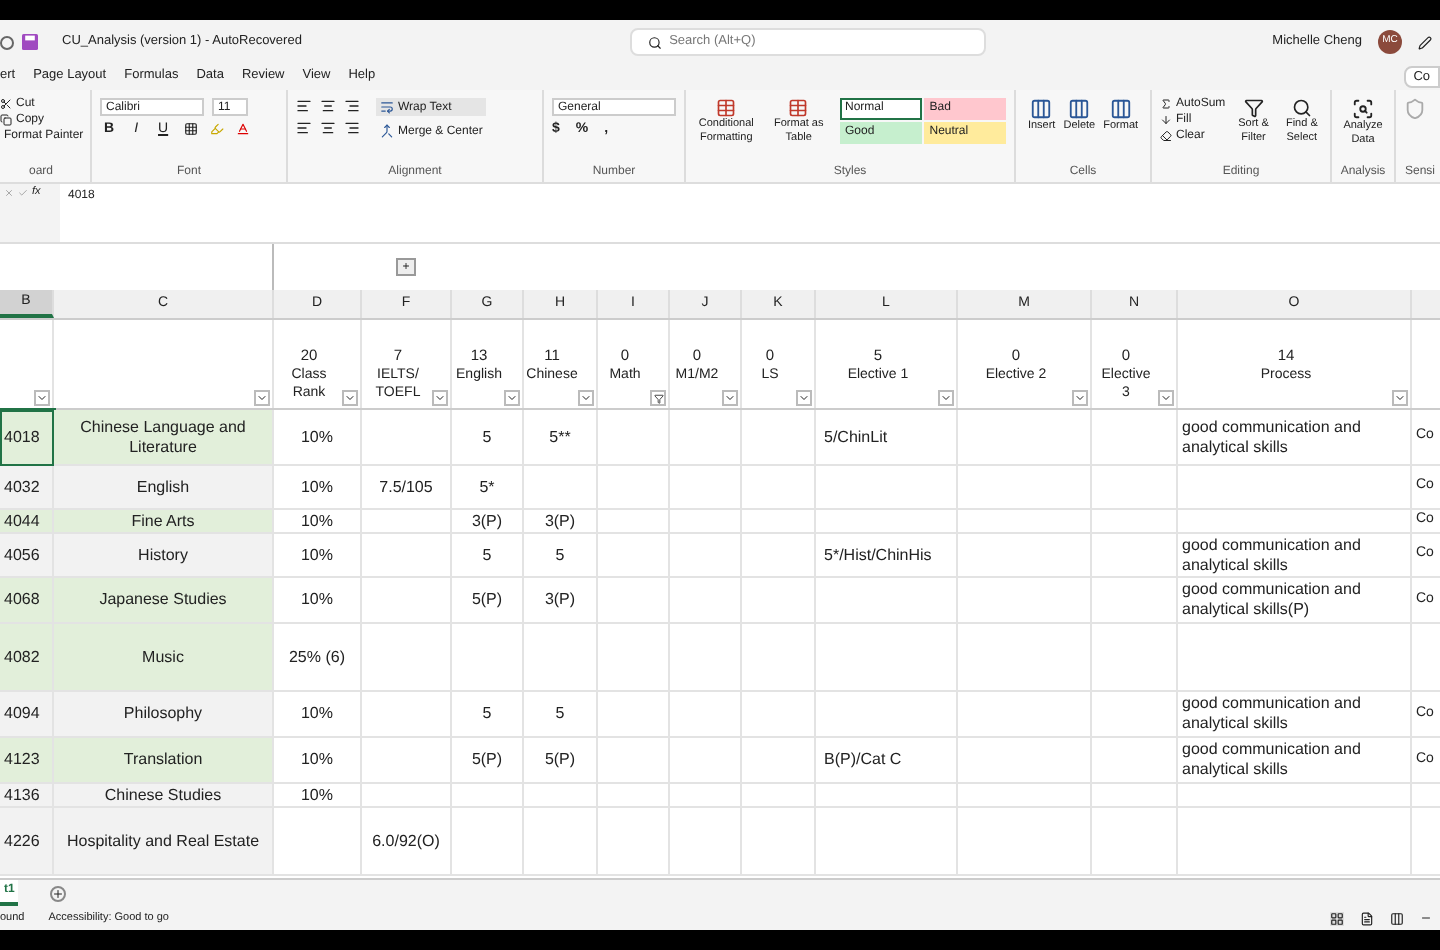 The image size is (1440, 950). What do you see at coordinates (164, 658) in the screenshot?
I see `subject-cell: Music` at bounding box center [164, 658].